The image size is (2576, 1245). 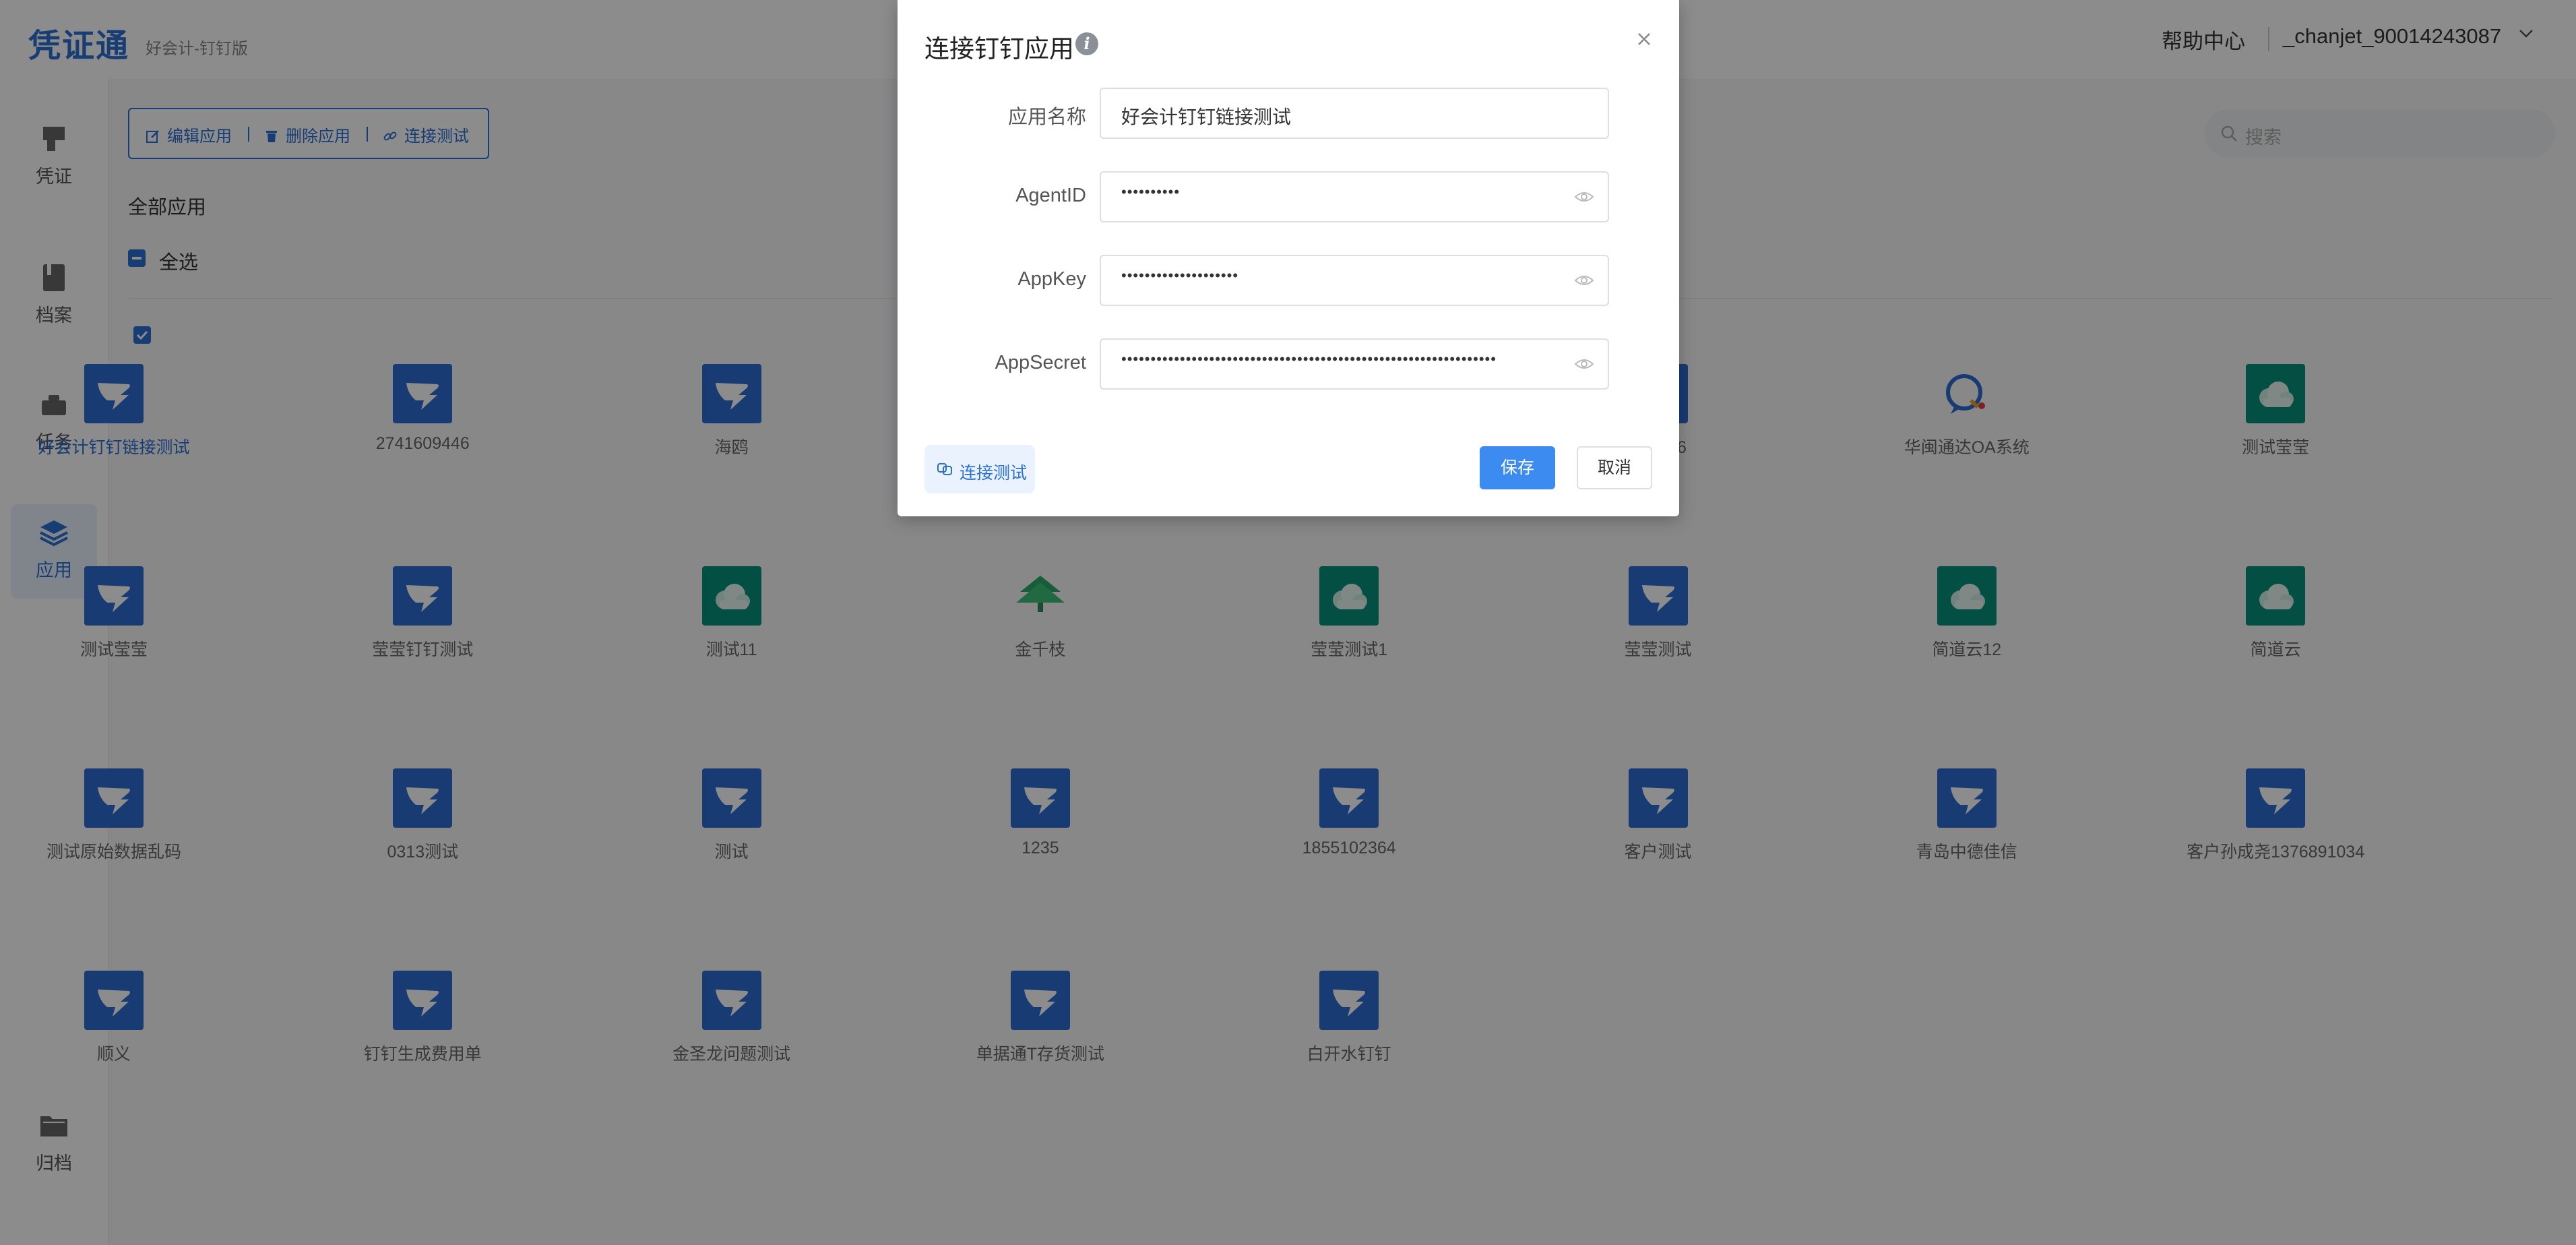 I want to click on info-icon: i, so click(x=1086, y=43).